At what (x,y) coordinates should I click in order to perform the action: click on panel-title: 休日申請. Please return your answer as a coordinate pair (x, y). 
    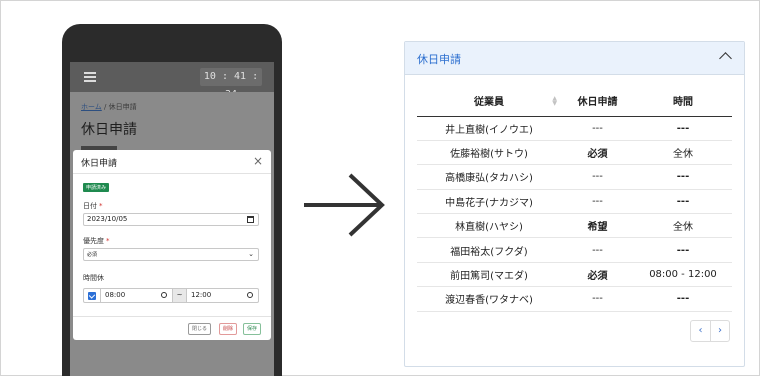
    Looking at the image, I should click on (439, 59).